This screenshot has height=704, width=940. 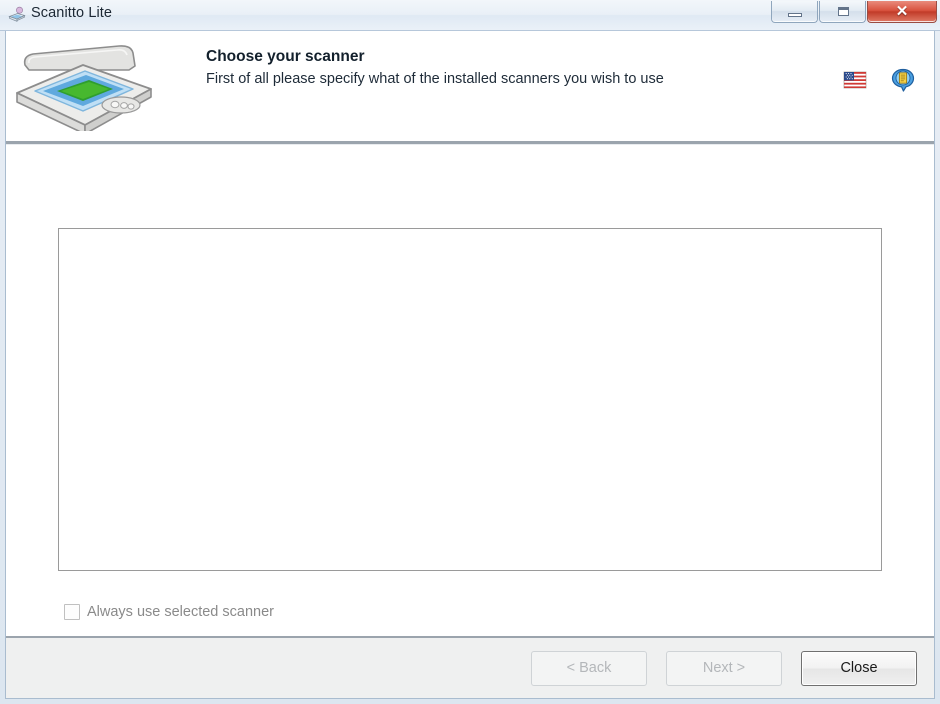 What do you see at coordinates (180, 612) in the screenshot?
I see `always-use-scanner-label: Always use selected scanner` at bounding box center [180, 612].